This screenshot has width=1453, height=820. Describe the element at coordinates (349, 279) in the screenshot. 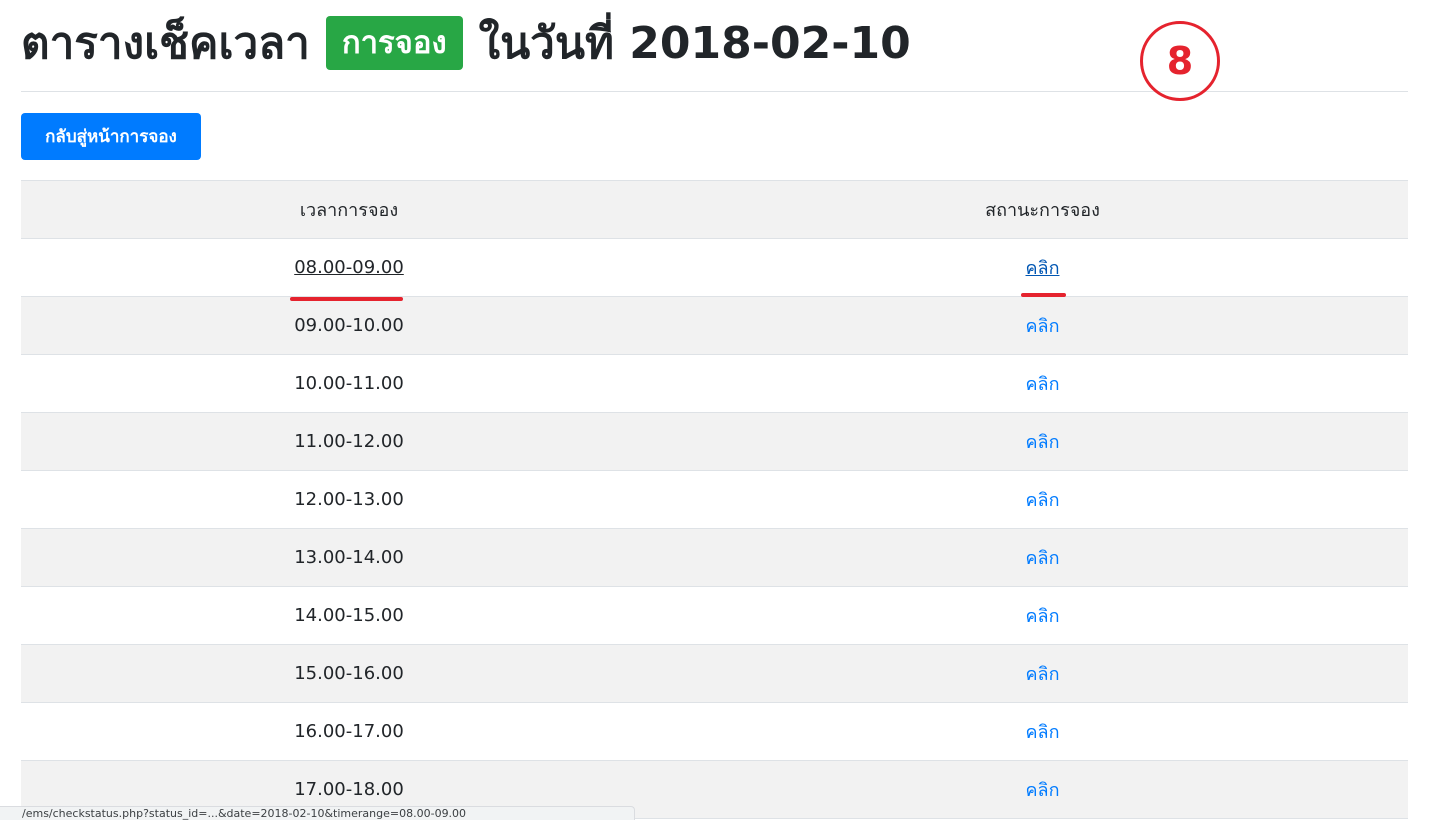

I see `booking-time-cell: 08.00-09.00` at that location.